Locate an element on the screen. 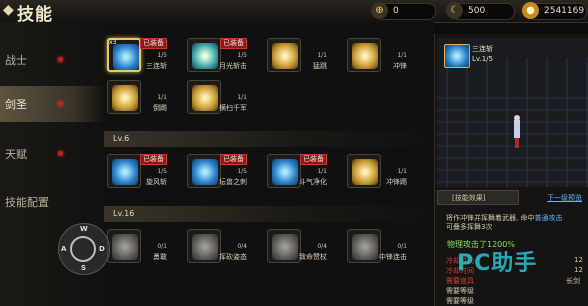  skill-triple-slash: x3 已装备 1/5 三连斩 is located at coordinates (137, 55).